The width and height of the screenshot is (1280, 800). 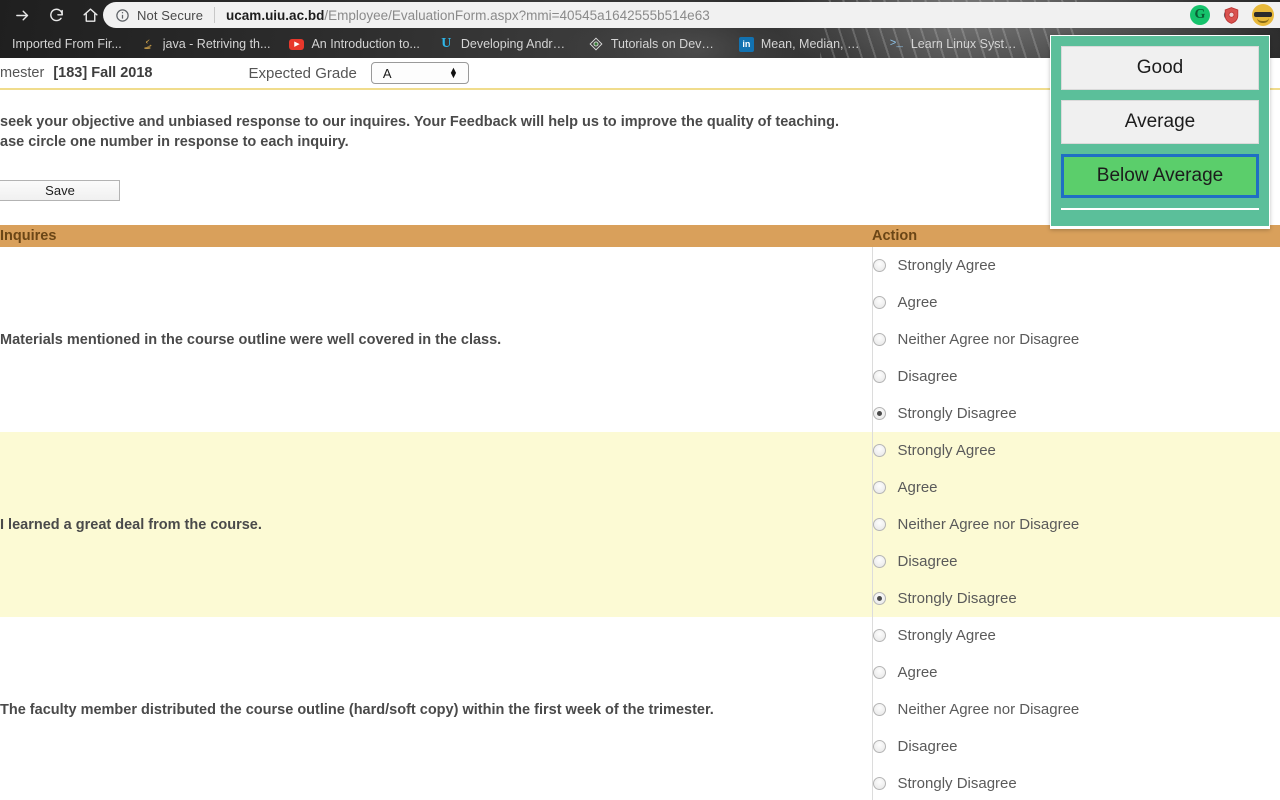 What do you see at coordinates (1200, 15) in the screenshot?
I see `grammarly-extension-icon: G` at bounding box center [1200, 15].